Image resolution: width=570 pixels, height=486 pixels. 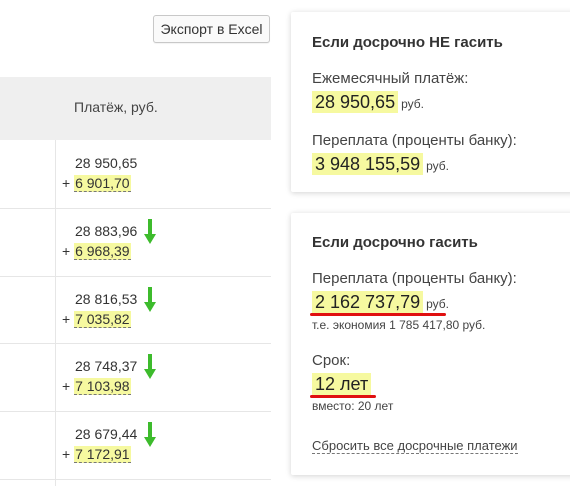 I want to click on prepay-title: Если досрочно гасить, so click(x=395, y=242).